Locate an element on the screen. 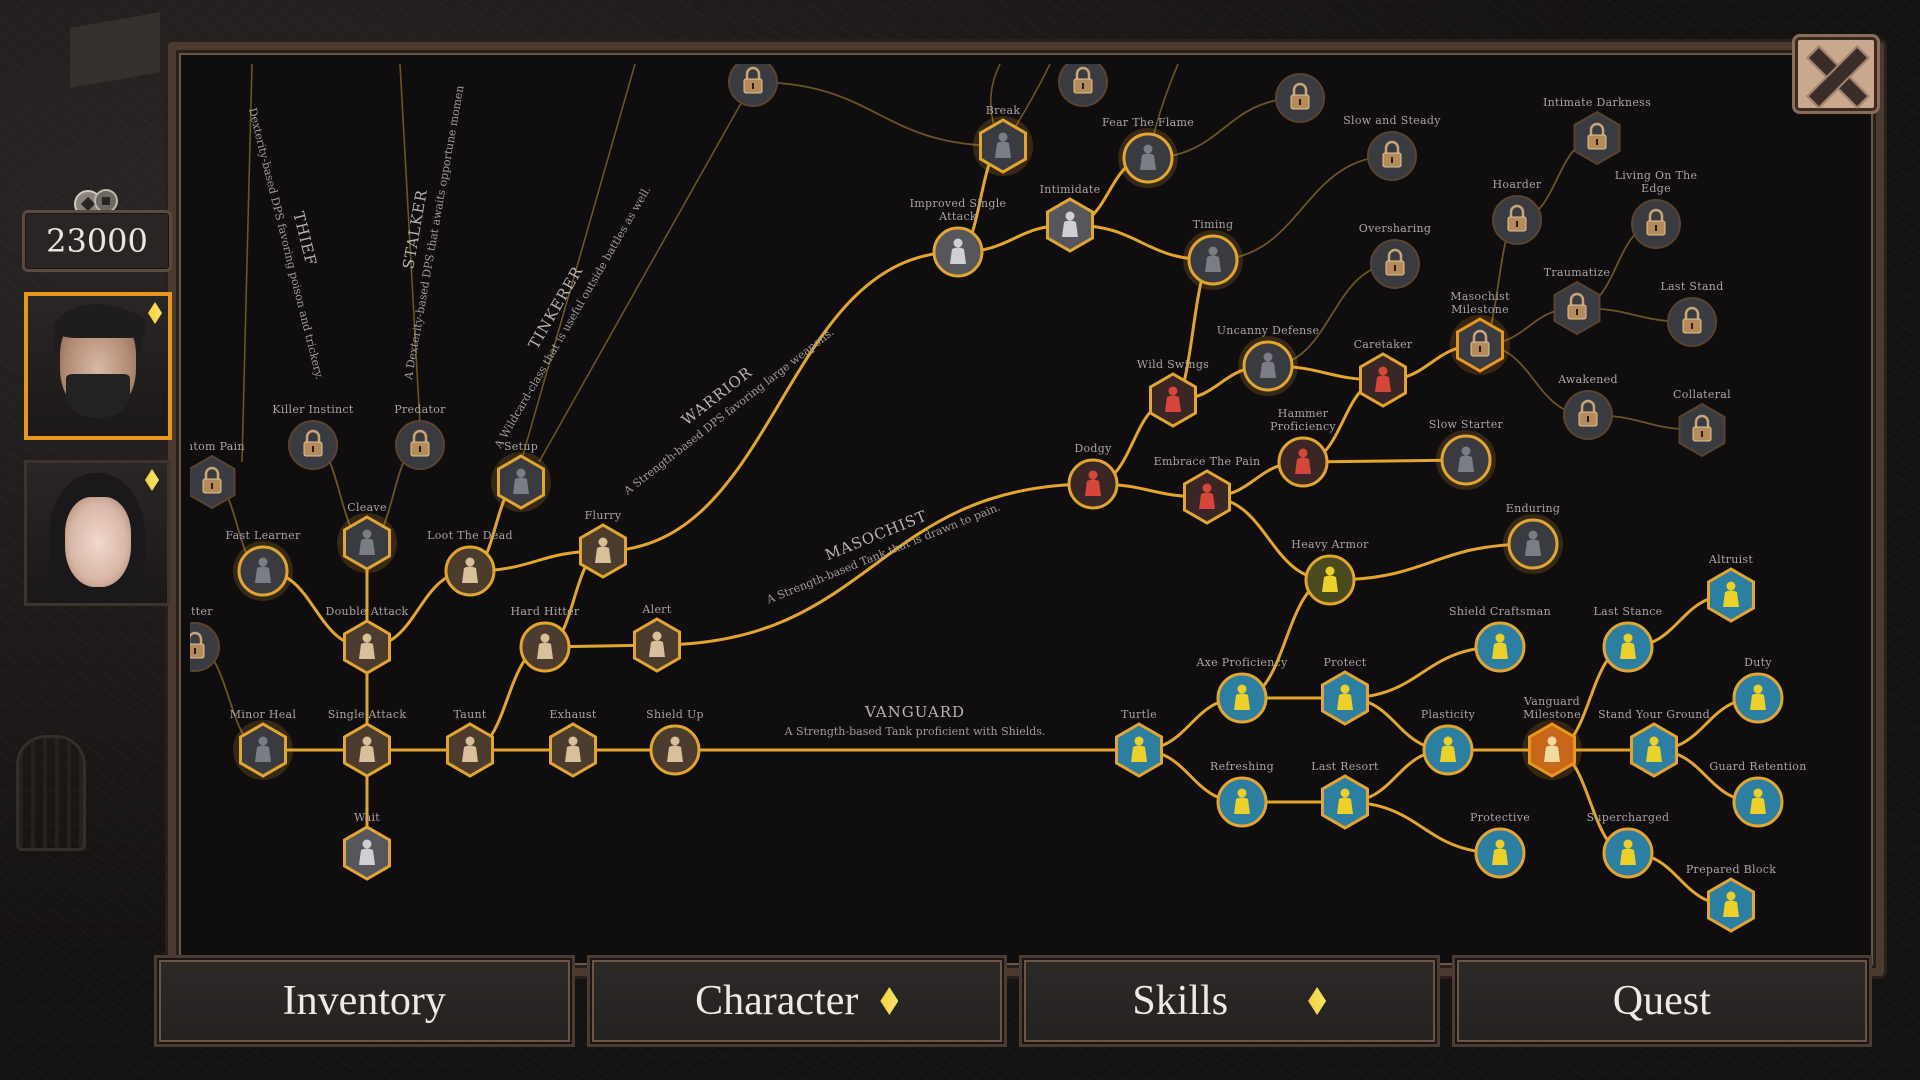 This screenshot has height=1080, width=1920. skill-node-phantom-pain: antom Pain is located at coordinates (217, 475).